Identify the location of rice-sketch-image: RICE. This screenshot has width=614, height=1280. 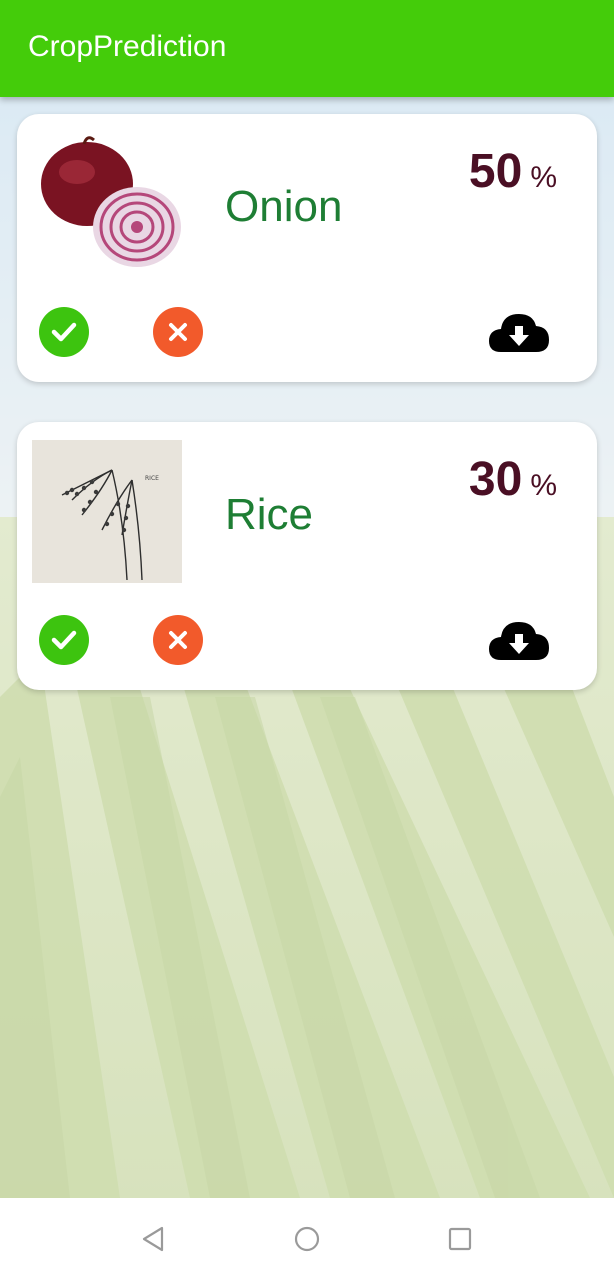
(107, 511).